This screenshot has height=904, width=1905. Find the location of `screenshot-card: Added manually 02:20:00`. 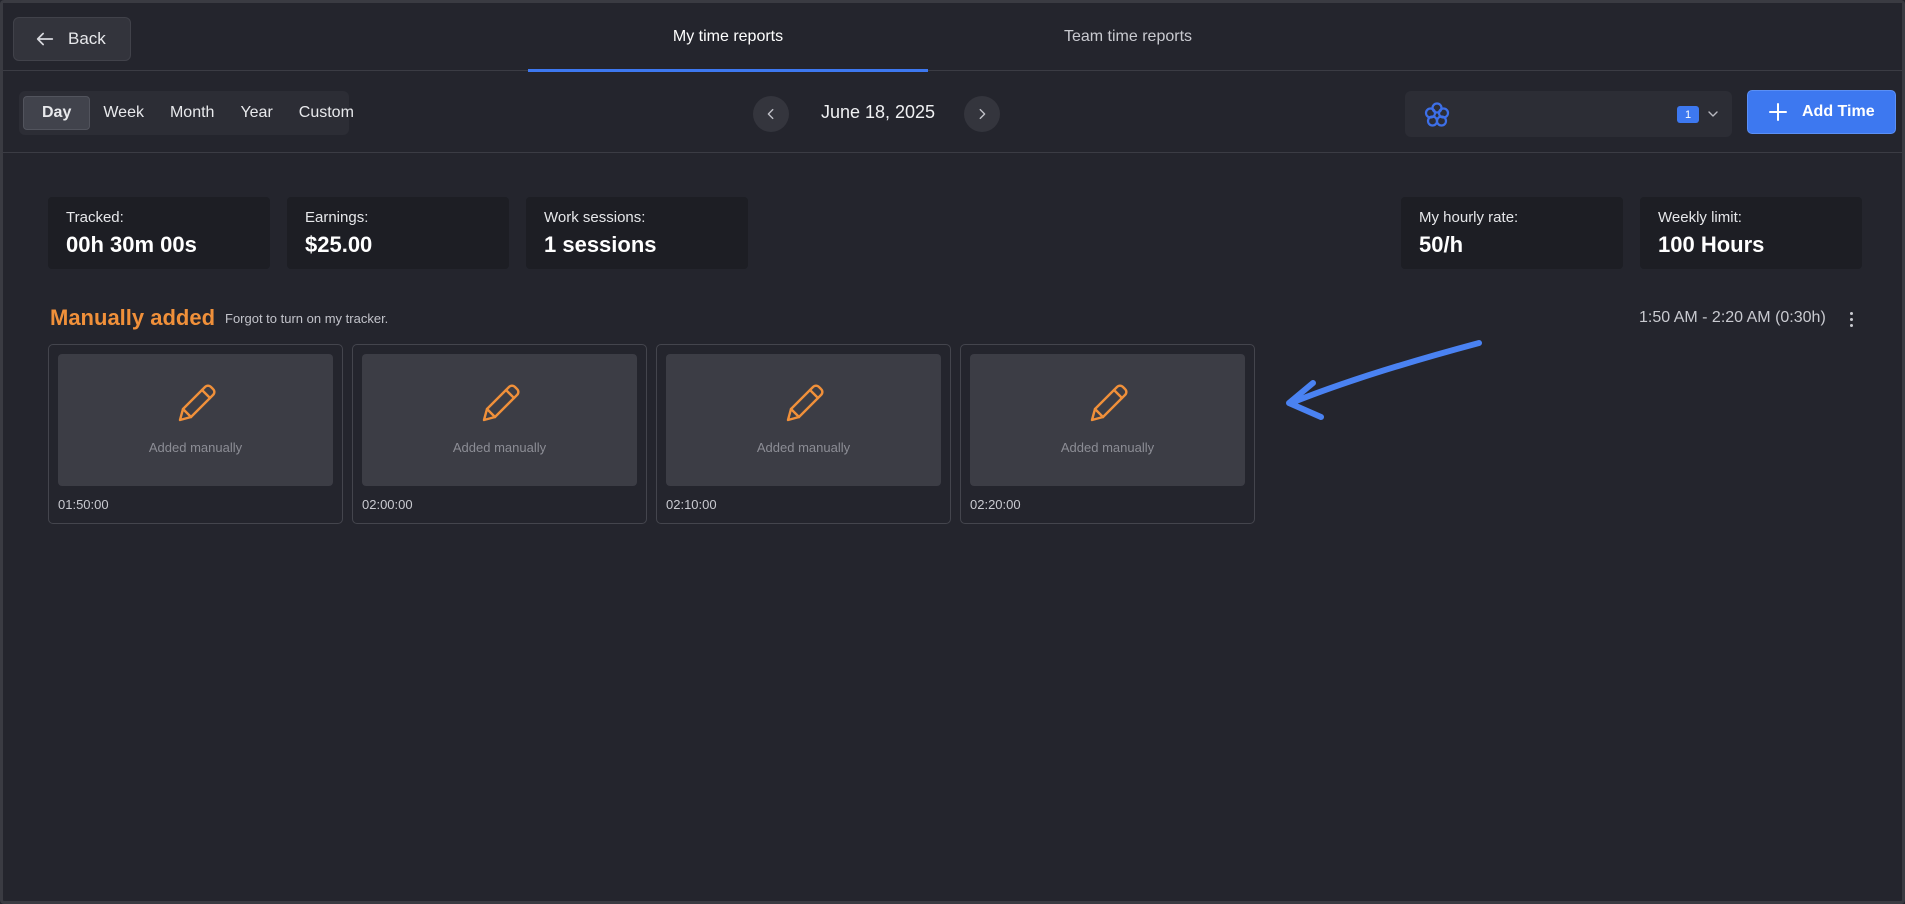

screenshot-card: Added manually 02:20:00 is located at coordinates (1107, 434).